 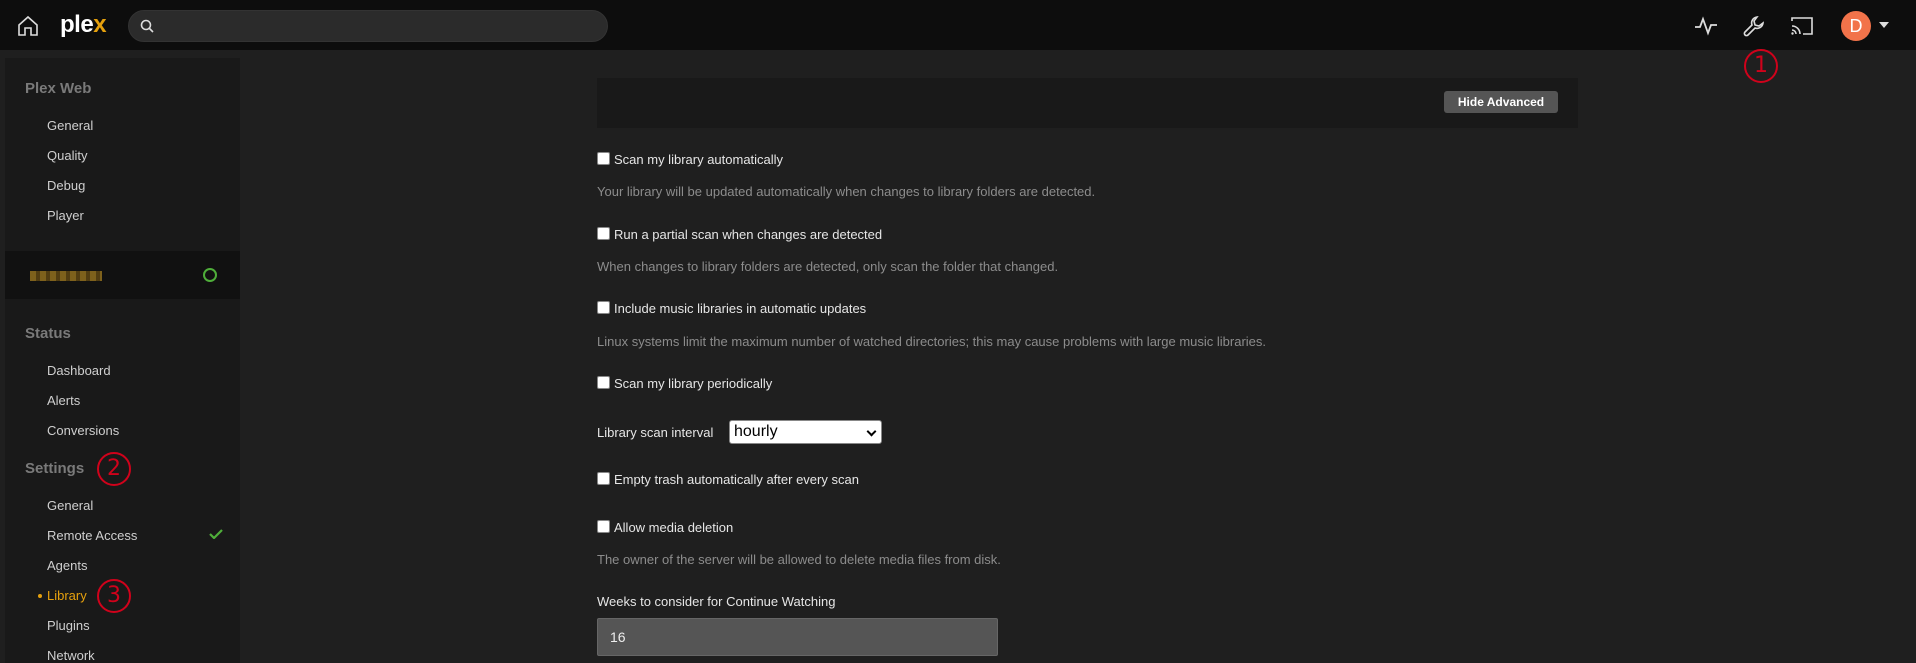 I want to click on top-bar: plex D, so click(x=958, y=25).